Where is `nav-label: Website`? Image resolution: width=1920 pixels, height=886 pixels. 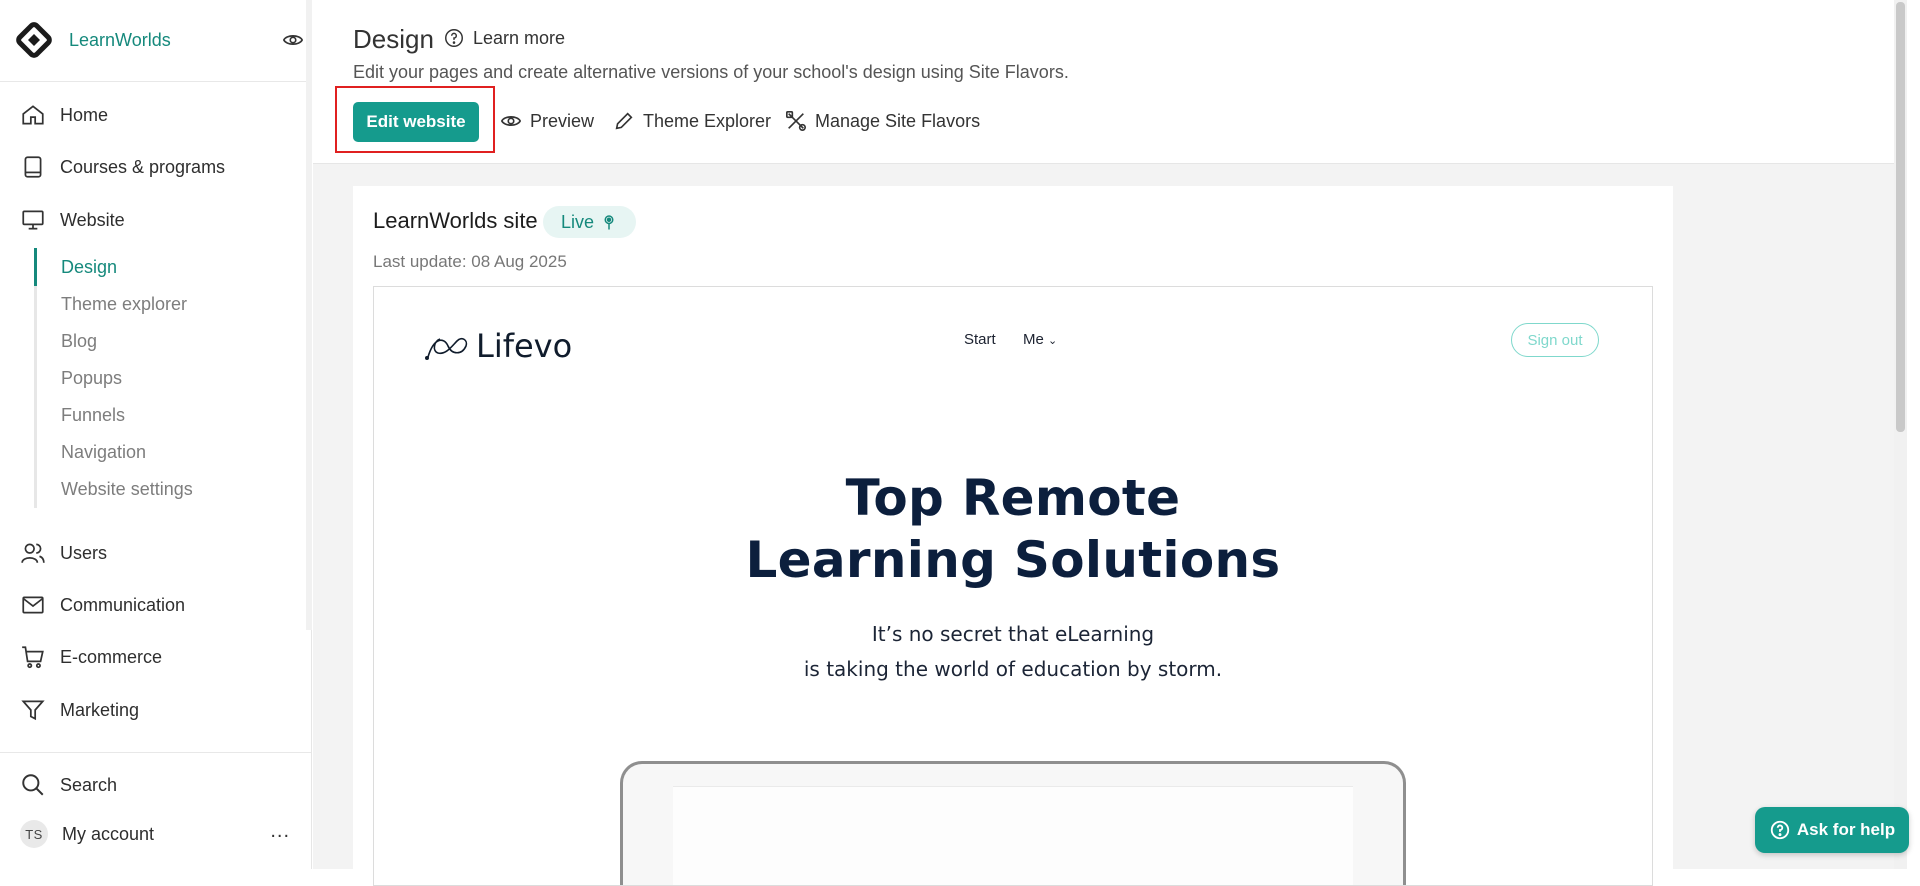 nav-label: Website is located at coordinates (92, 219).